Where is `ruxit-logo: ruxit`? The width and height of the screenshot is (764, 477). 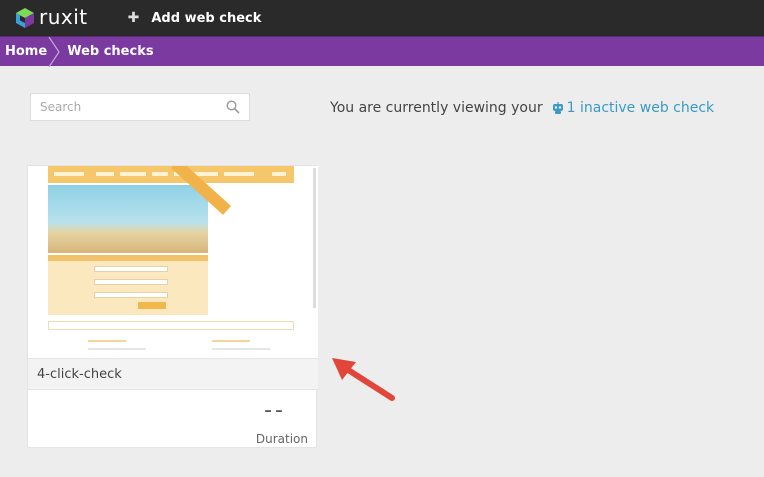
ruxit-logo: ruxit is located at coordinates (51, 18).